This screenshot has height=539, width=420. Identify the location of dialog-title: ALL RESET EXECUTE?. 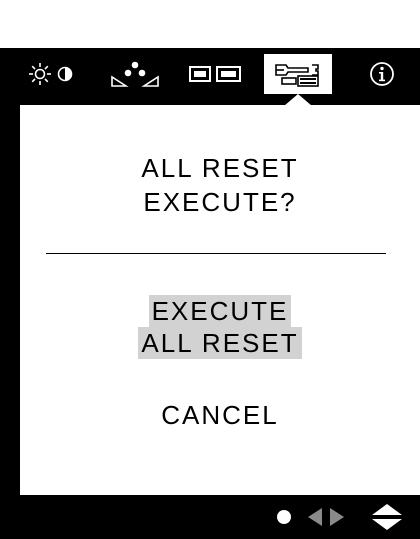
(220, 185).